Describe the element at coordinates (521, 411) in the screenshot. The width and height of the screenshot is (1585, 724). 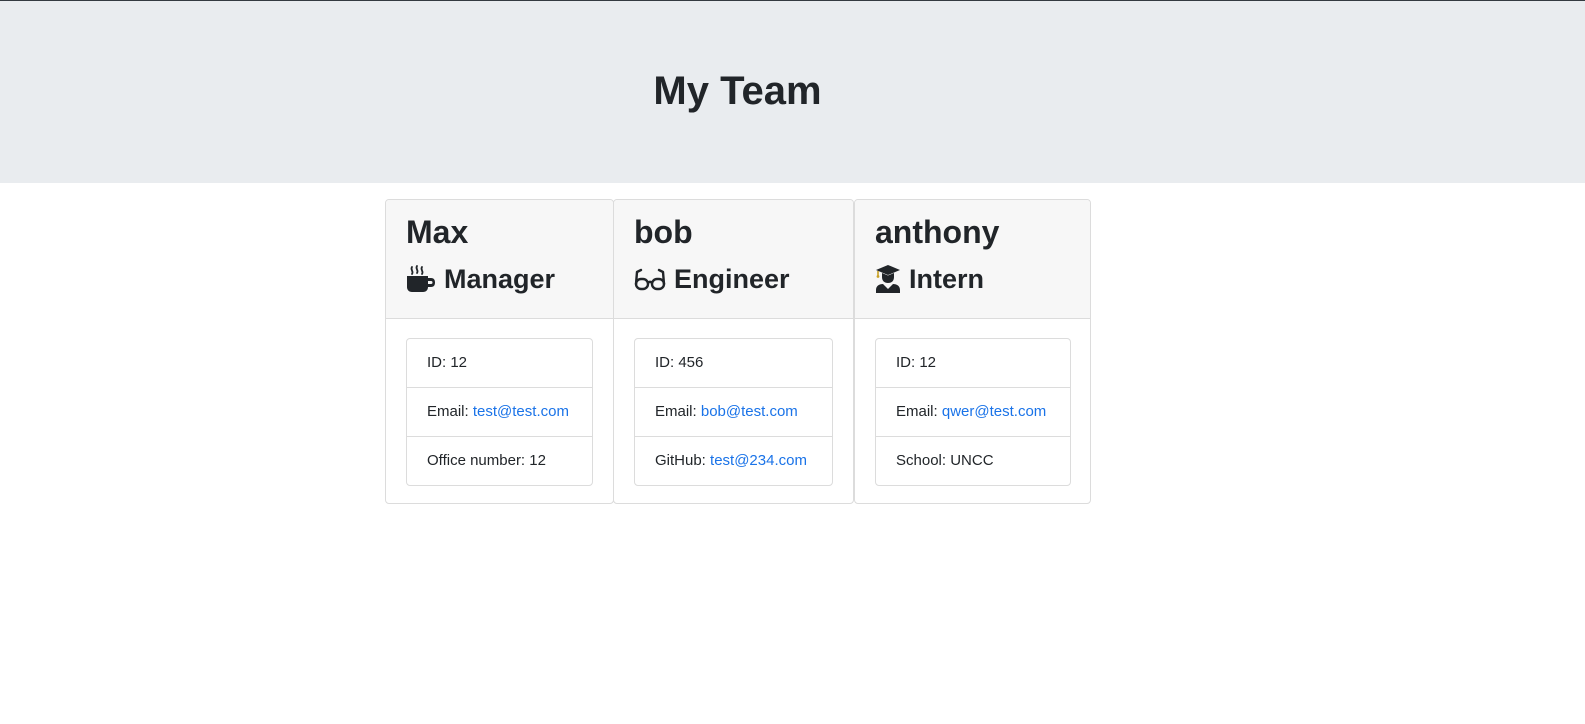
I see `email-link: test@test.com` at that location.